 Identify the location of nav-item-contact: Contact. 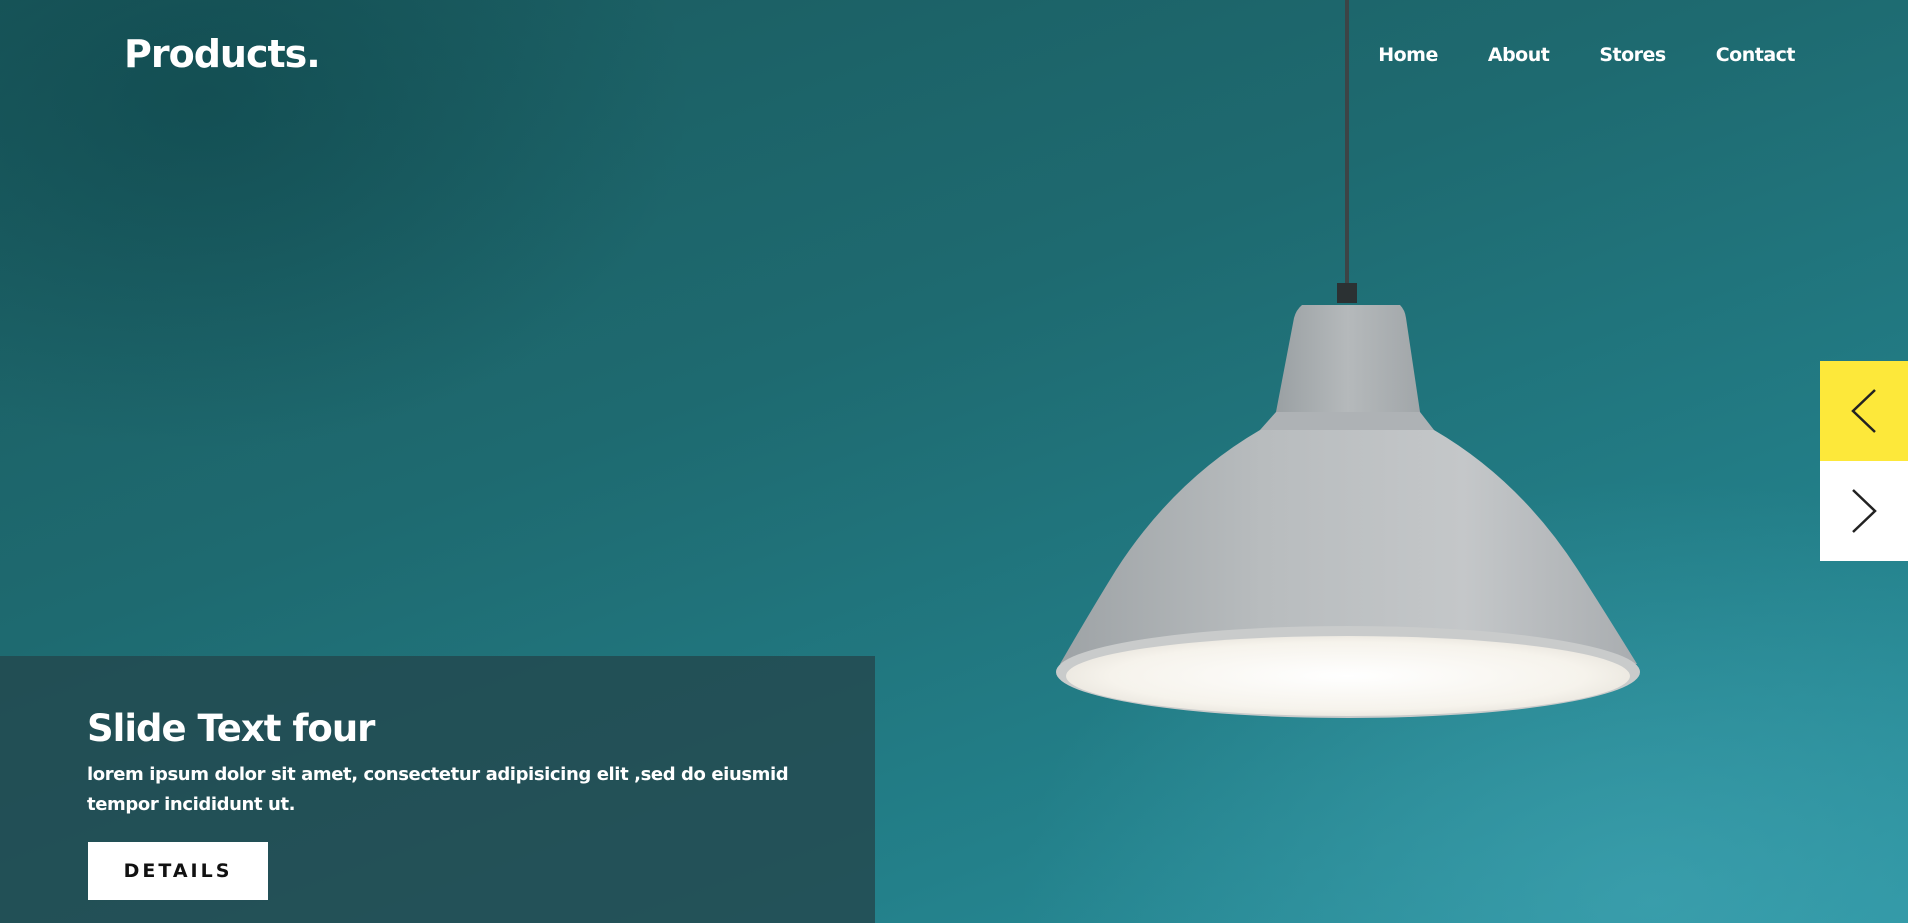
(1756, 55).